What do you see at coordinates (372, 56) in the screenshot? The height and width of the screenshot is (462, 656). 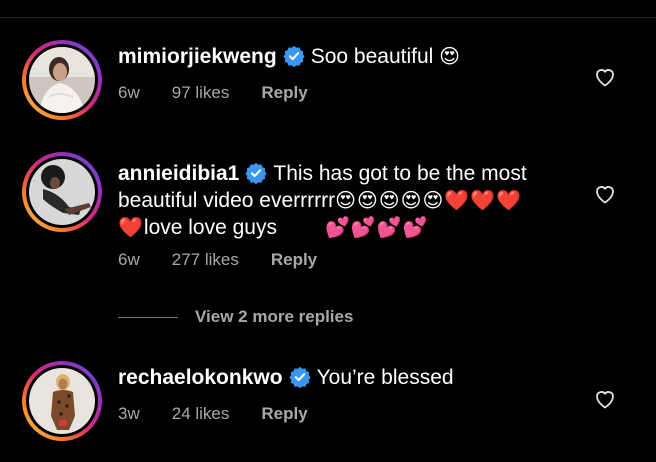 I see `comment-text: Soo beautiful` at bounding box center [372, 56].